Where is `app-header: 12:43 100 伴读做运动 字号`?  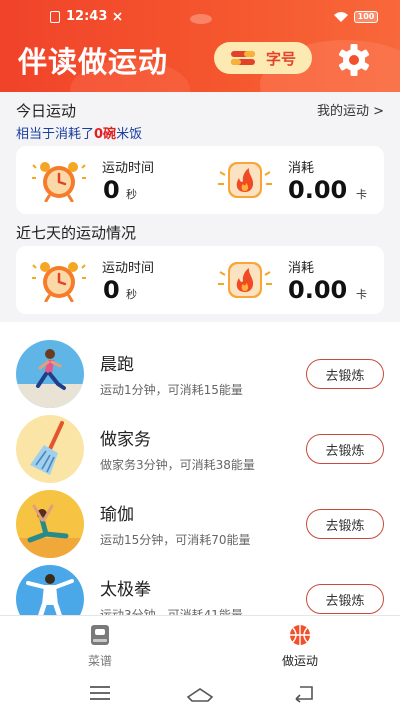 app-header: 12:43 100 伴读做运动 字号 is located at coordinates (200, 46).